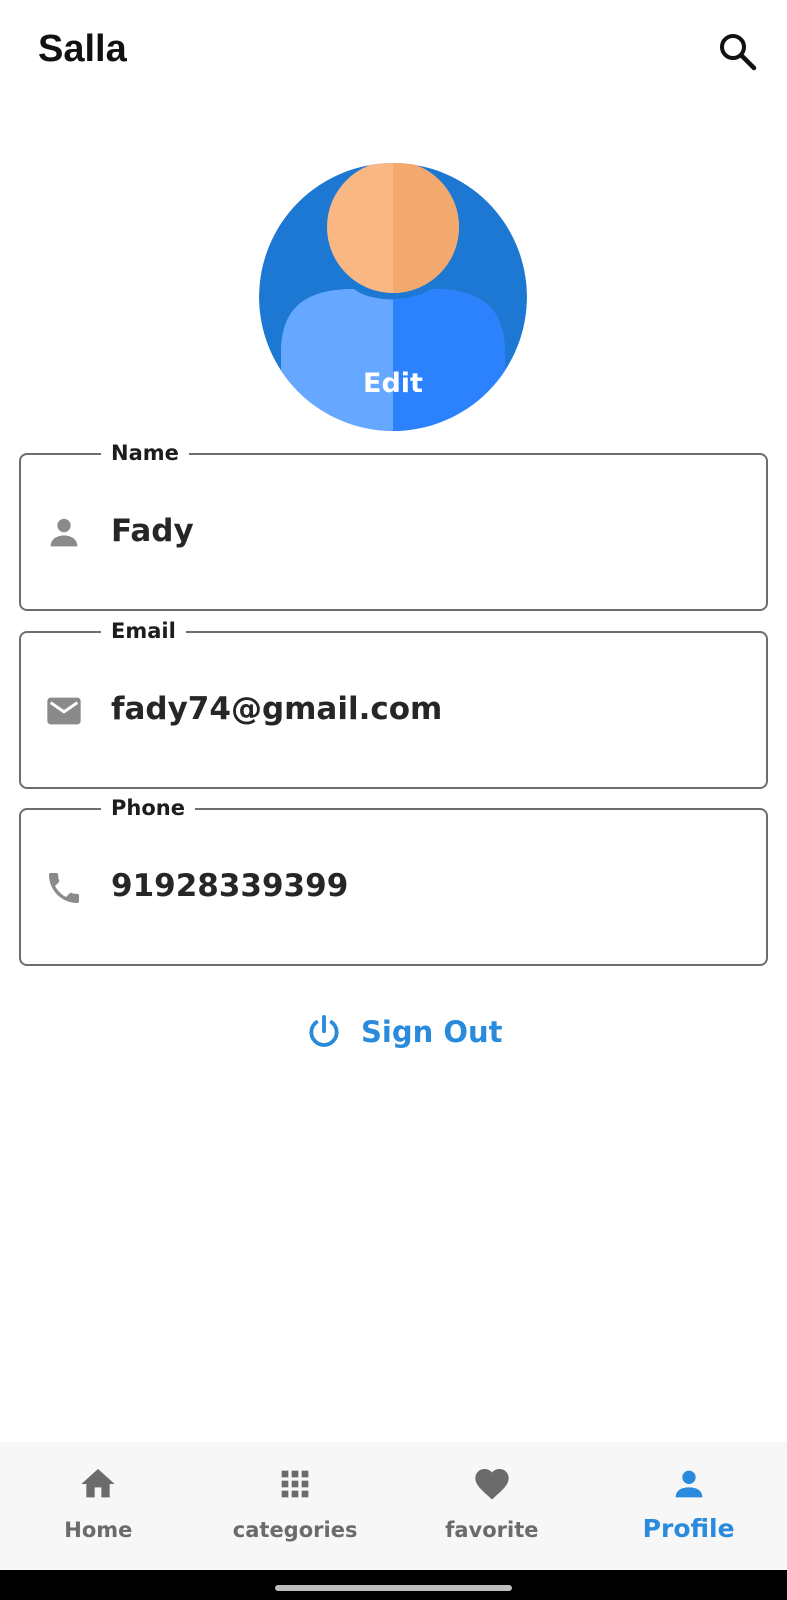 The image size is (787, 1600). I want to click on search-icon, so click(738, 52).